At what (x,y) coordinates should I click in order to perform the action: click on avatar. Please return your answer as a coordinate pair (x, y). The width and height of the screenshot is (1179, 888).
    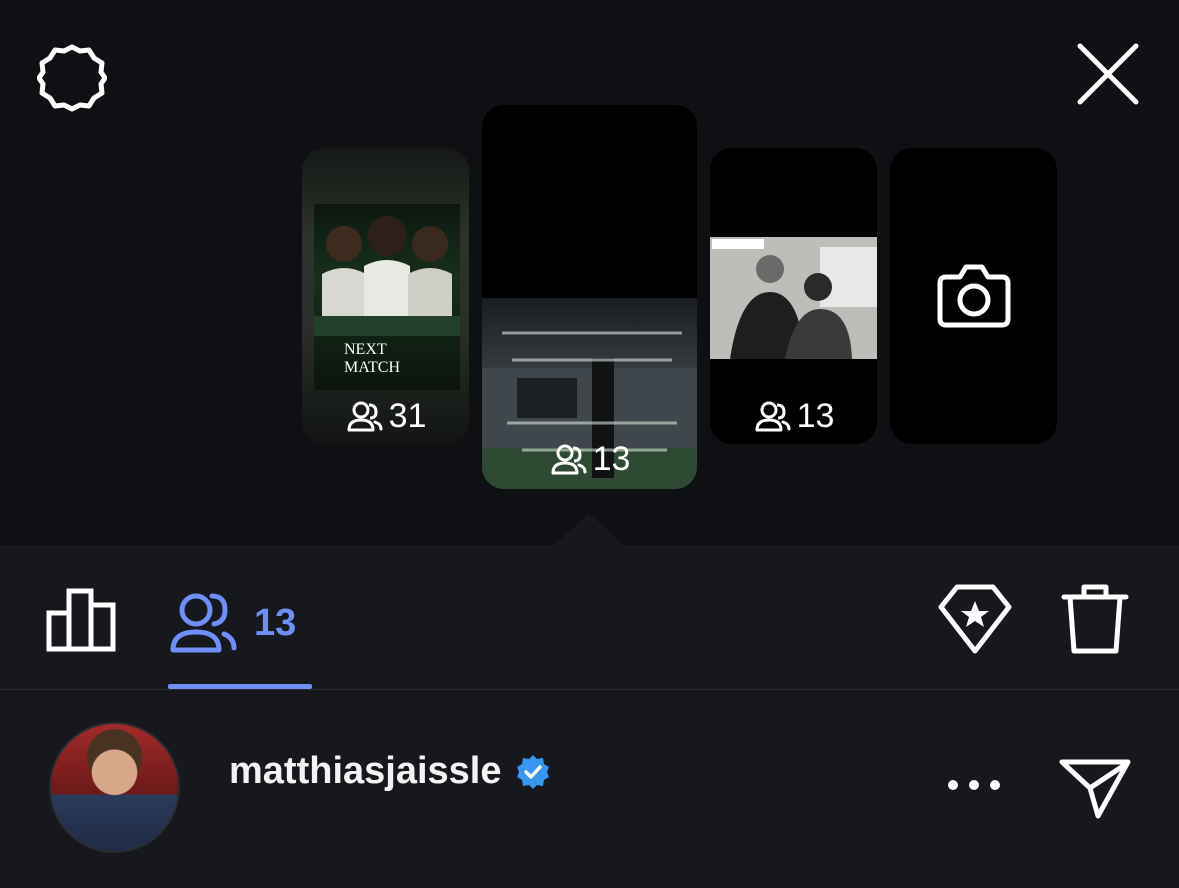
    Looking at the image, I should click on (114, 787).